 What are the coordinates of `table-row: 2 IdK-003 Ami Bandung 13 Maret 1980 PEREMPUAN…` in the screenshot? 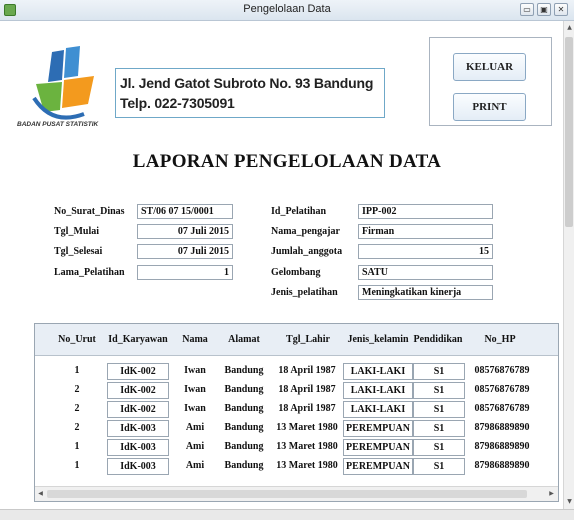 It's located at (296, 428).